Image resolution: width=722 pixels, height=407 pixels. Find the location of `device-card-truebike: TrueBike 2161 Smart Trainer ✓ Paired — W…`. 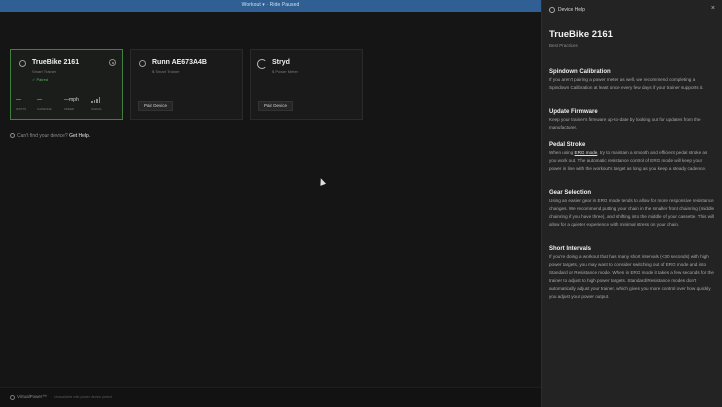

device-card-truebike: TrueBike 2161 Smart Trainer ✓ Paired — W… is located at coordinates (66, 84).